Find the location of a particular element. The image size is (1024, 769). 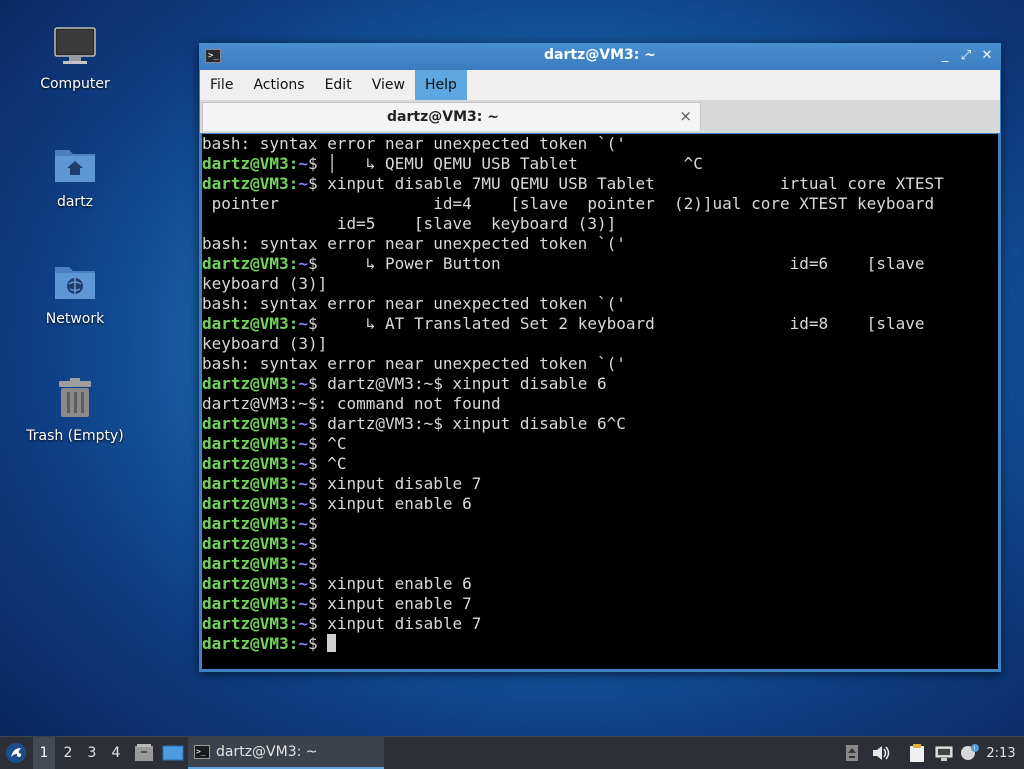

workspace-3: 3 is located at coordinates (92, 753).